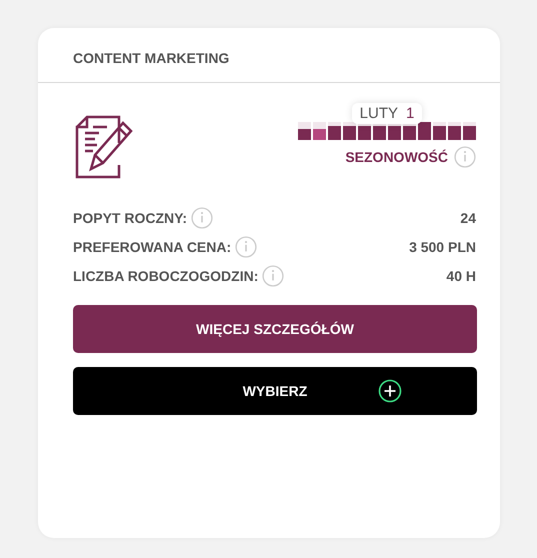  What do you see at coordinates (387, 113) in the screenshot?
I see `month-tooltip: LUTY 1` at bounding box center [387, 113].